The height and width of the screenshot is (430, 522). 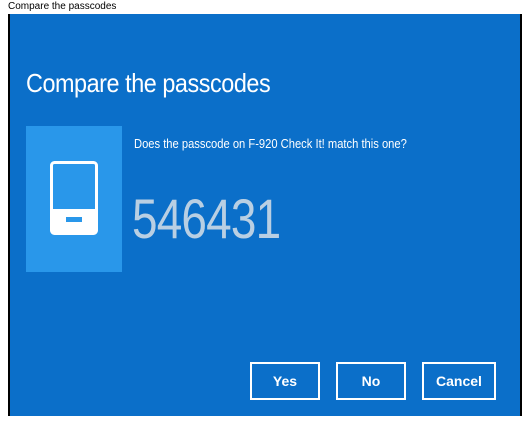 What do you see at coordinates (148, 83) in the screenshot?
I see `dialog-heading: Compare the passcodes` at bounding box center [148, 83].